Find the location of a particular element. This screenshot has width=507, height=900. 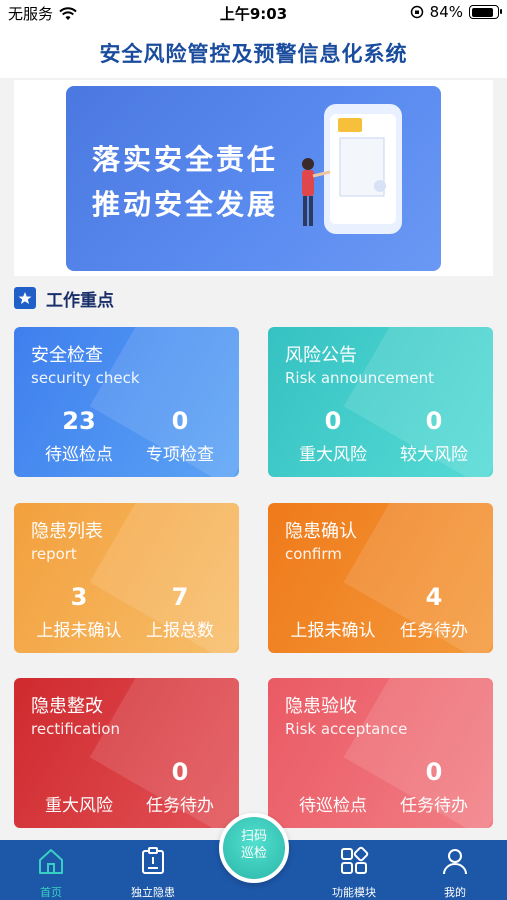

modules-icon is located at coordinates (355, 860).